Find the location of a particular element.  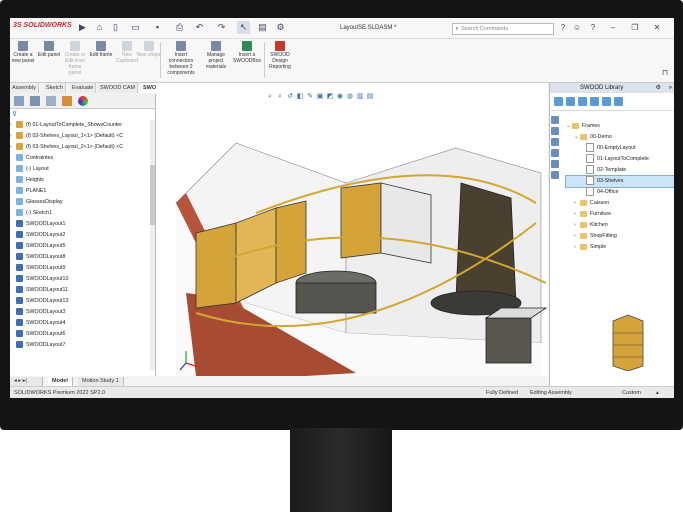

expand-arrow-icon: ▶ is located at coordinates (82, 27).